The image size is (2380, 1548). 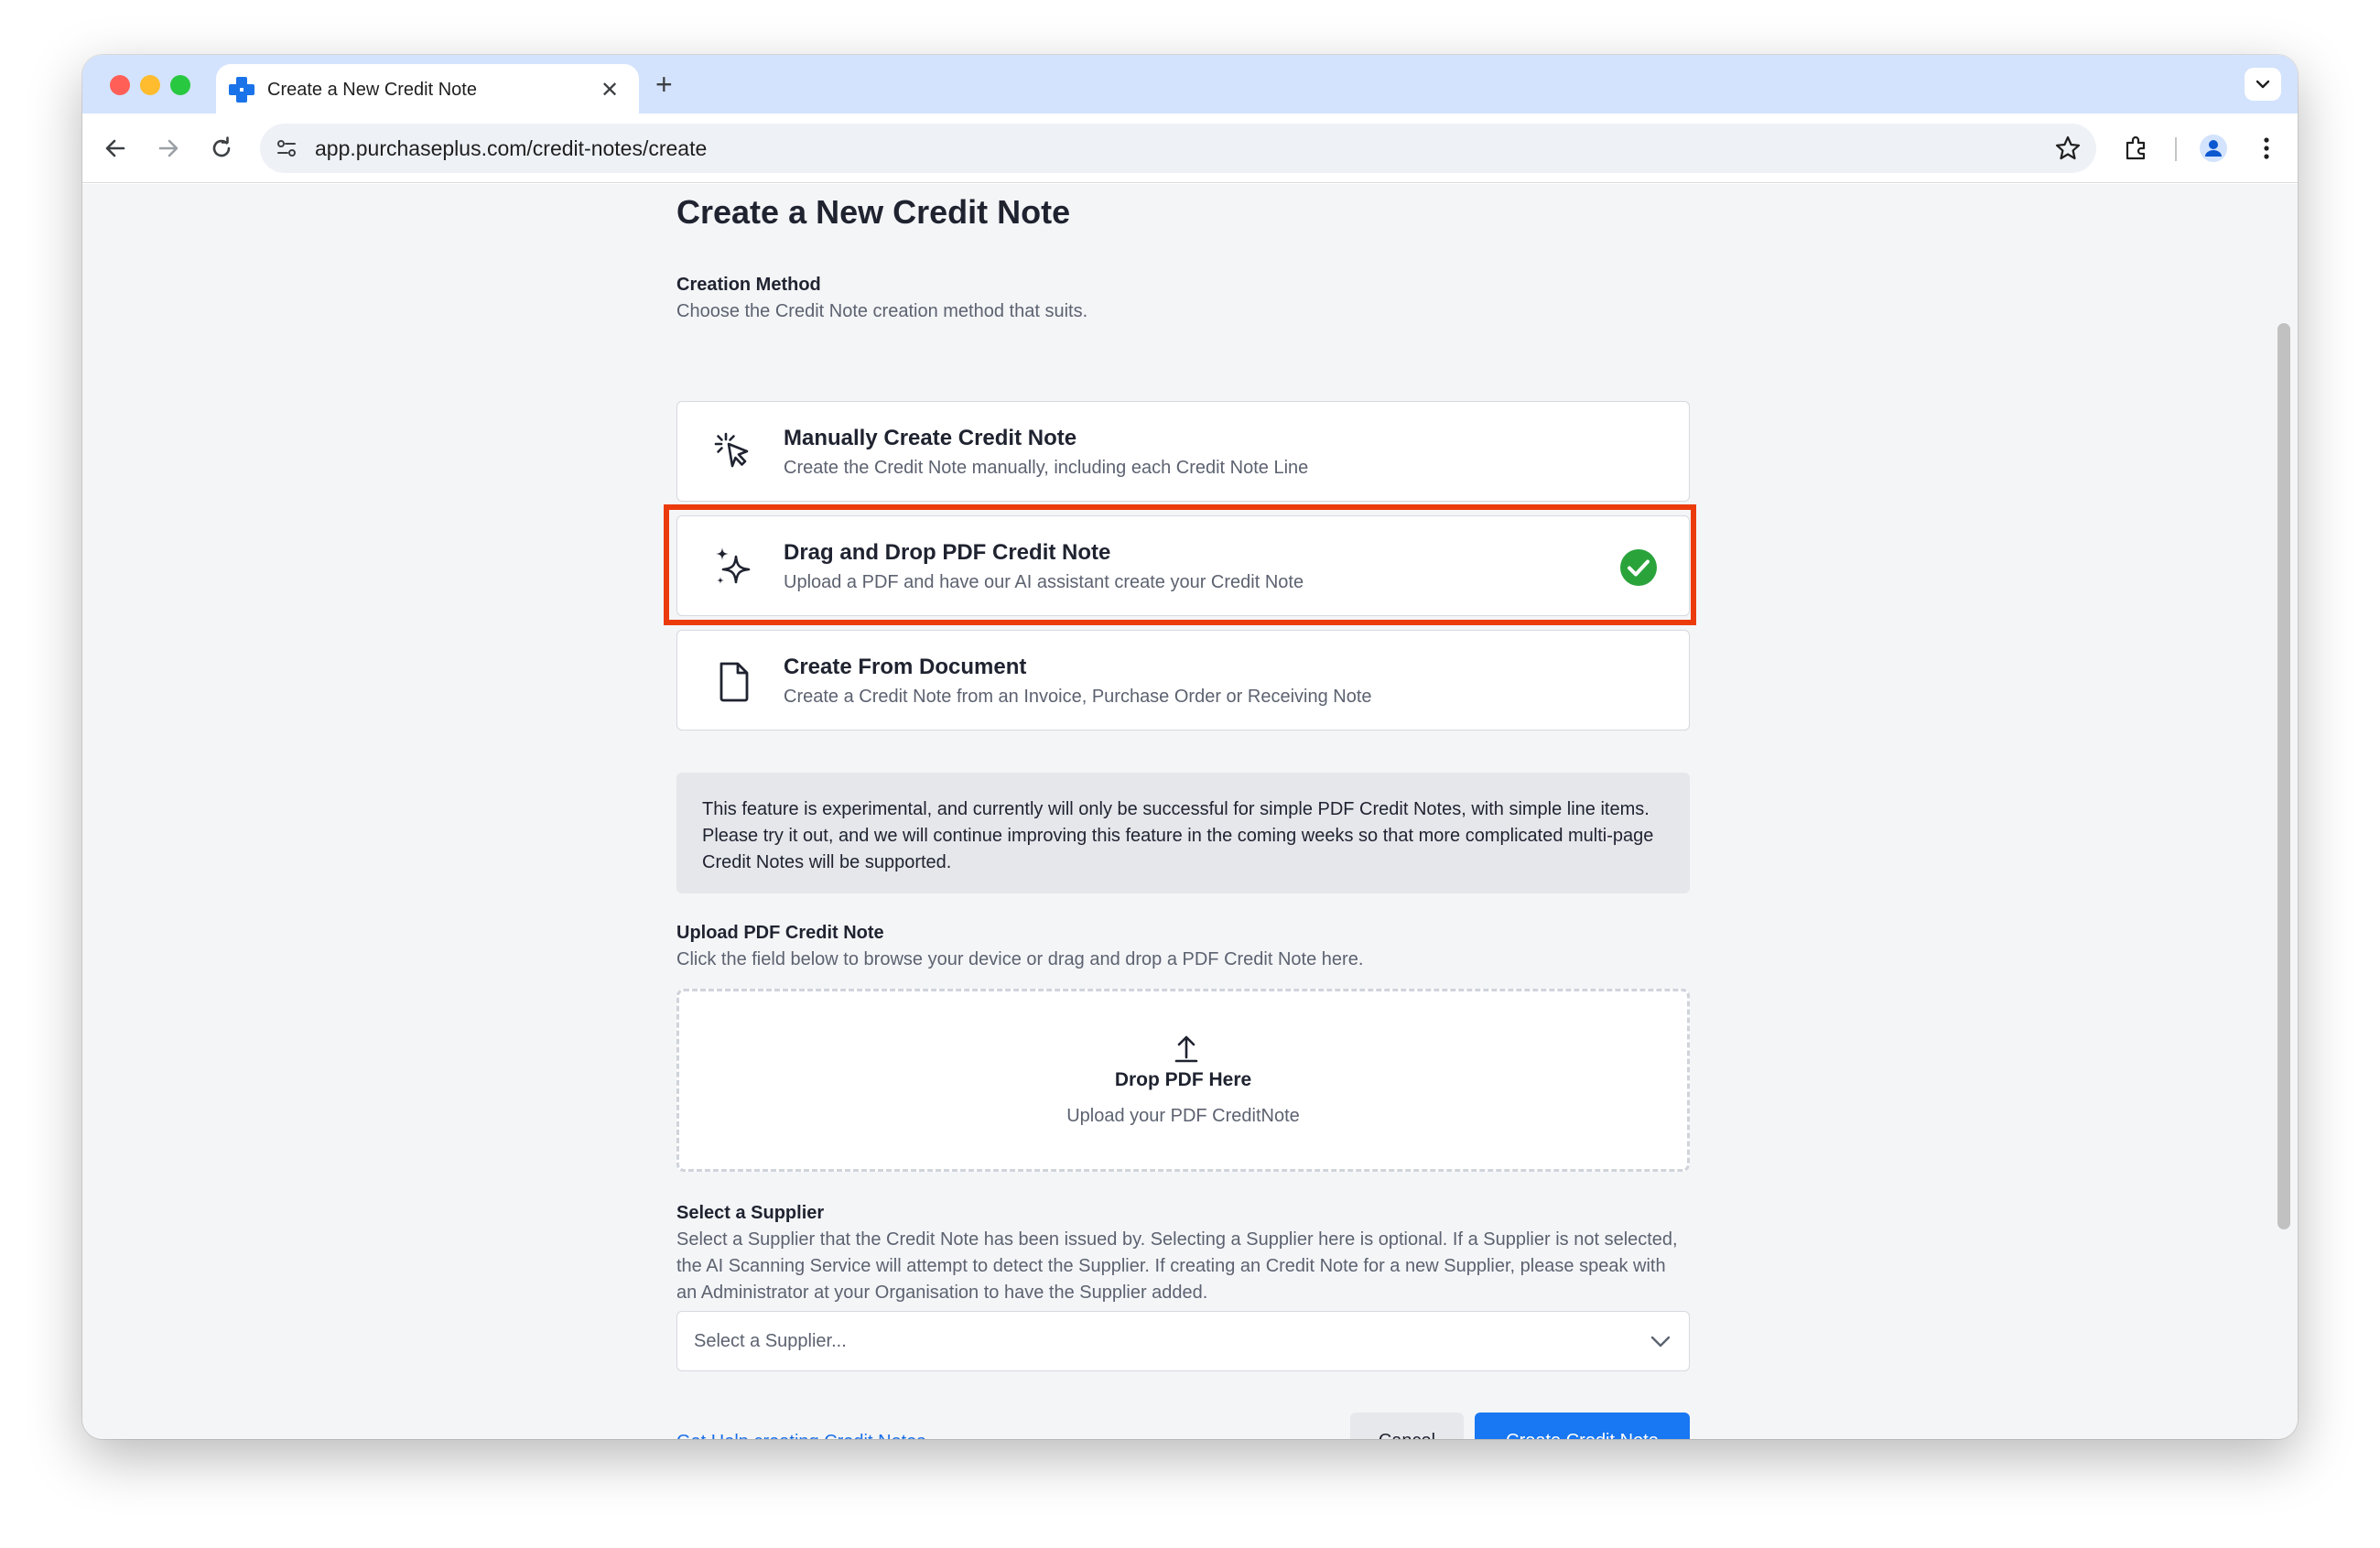 What do you see at coordinates (873, 212) in the screenshot?
I see `page-title: Create a New Credit Note` at bounding box center [873, 212].